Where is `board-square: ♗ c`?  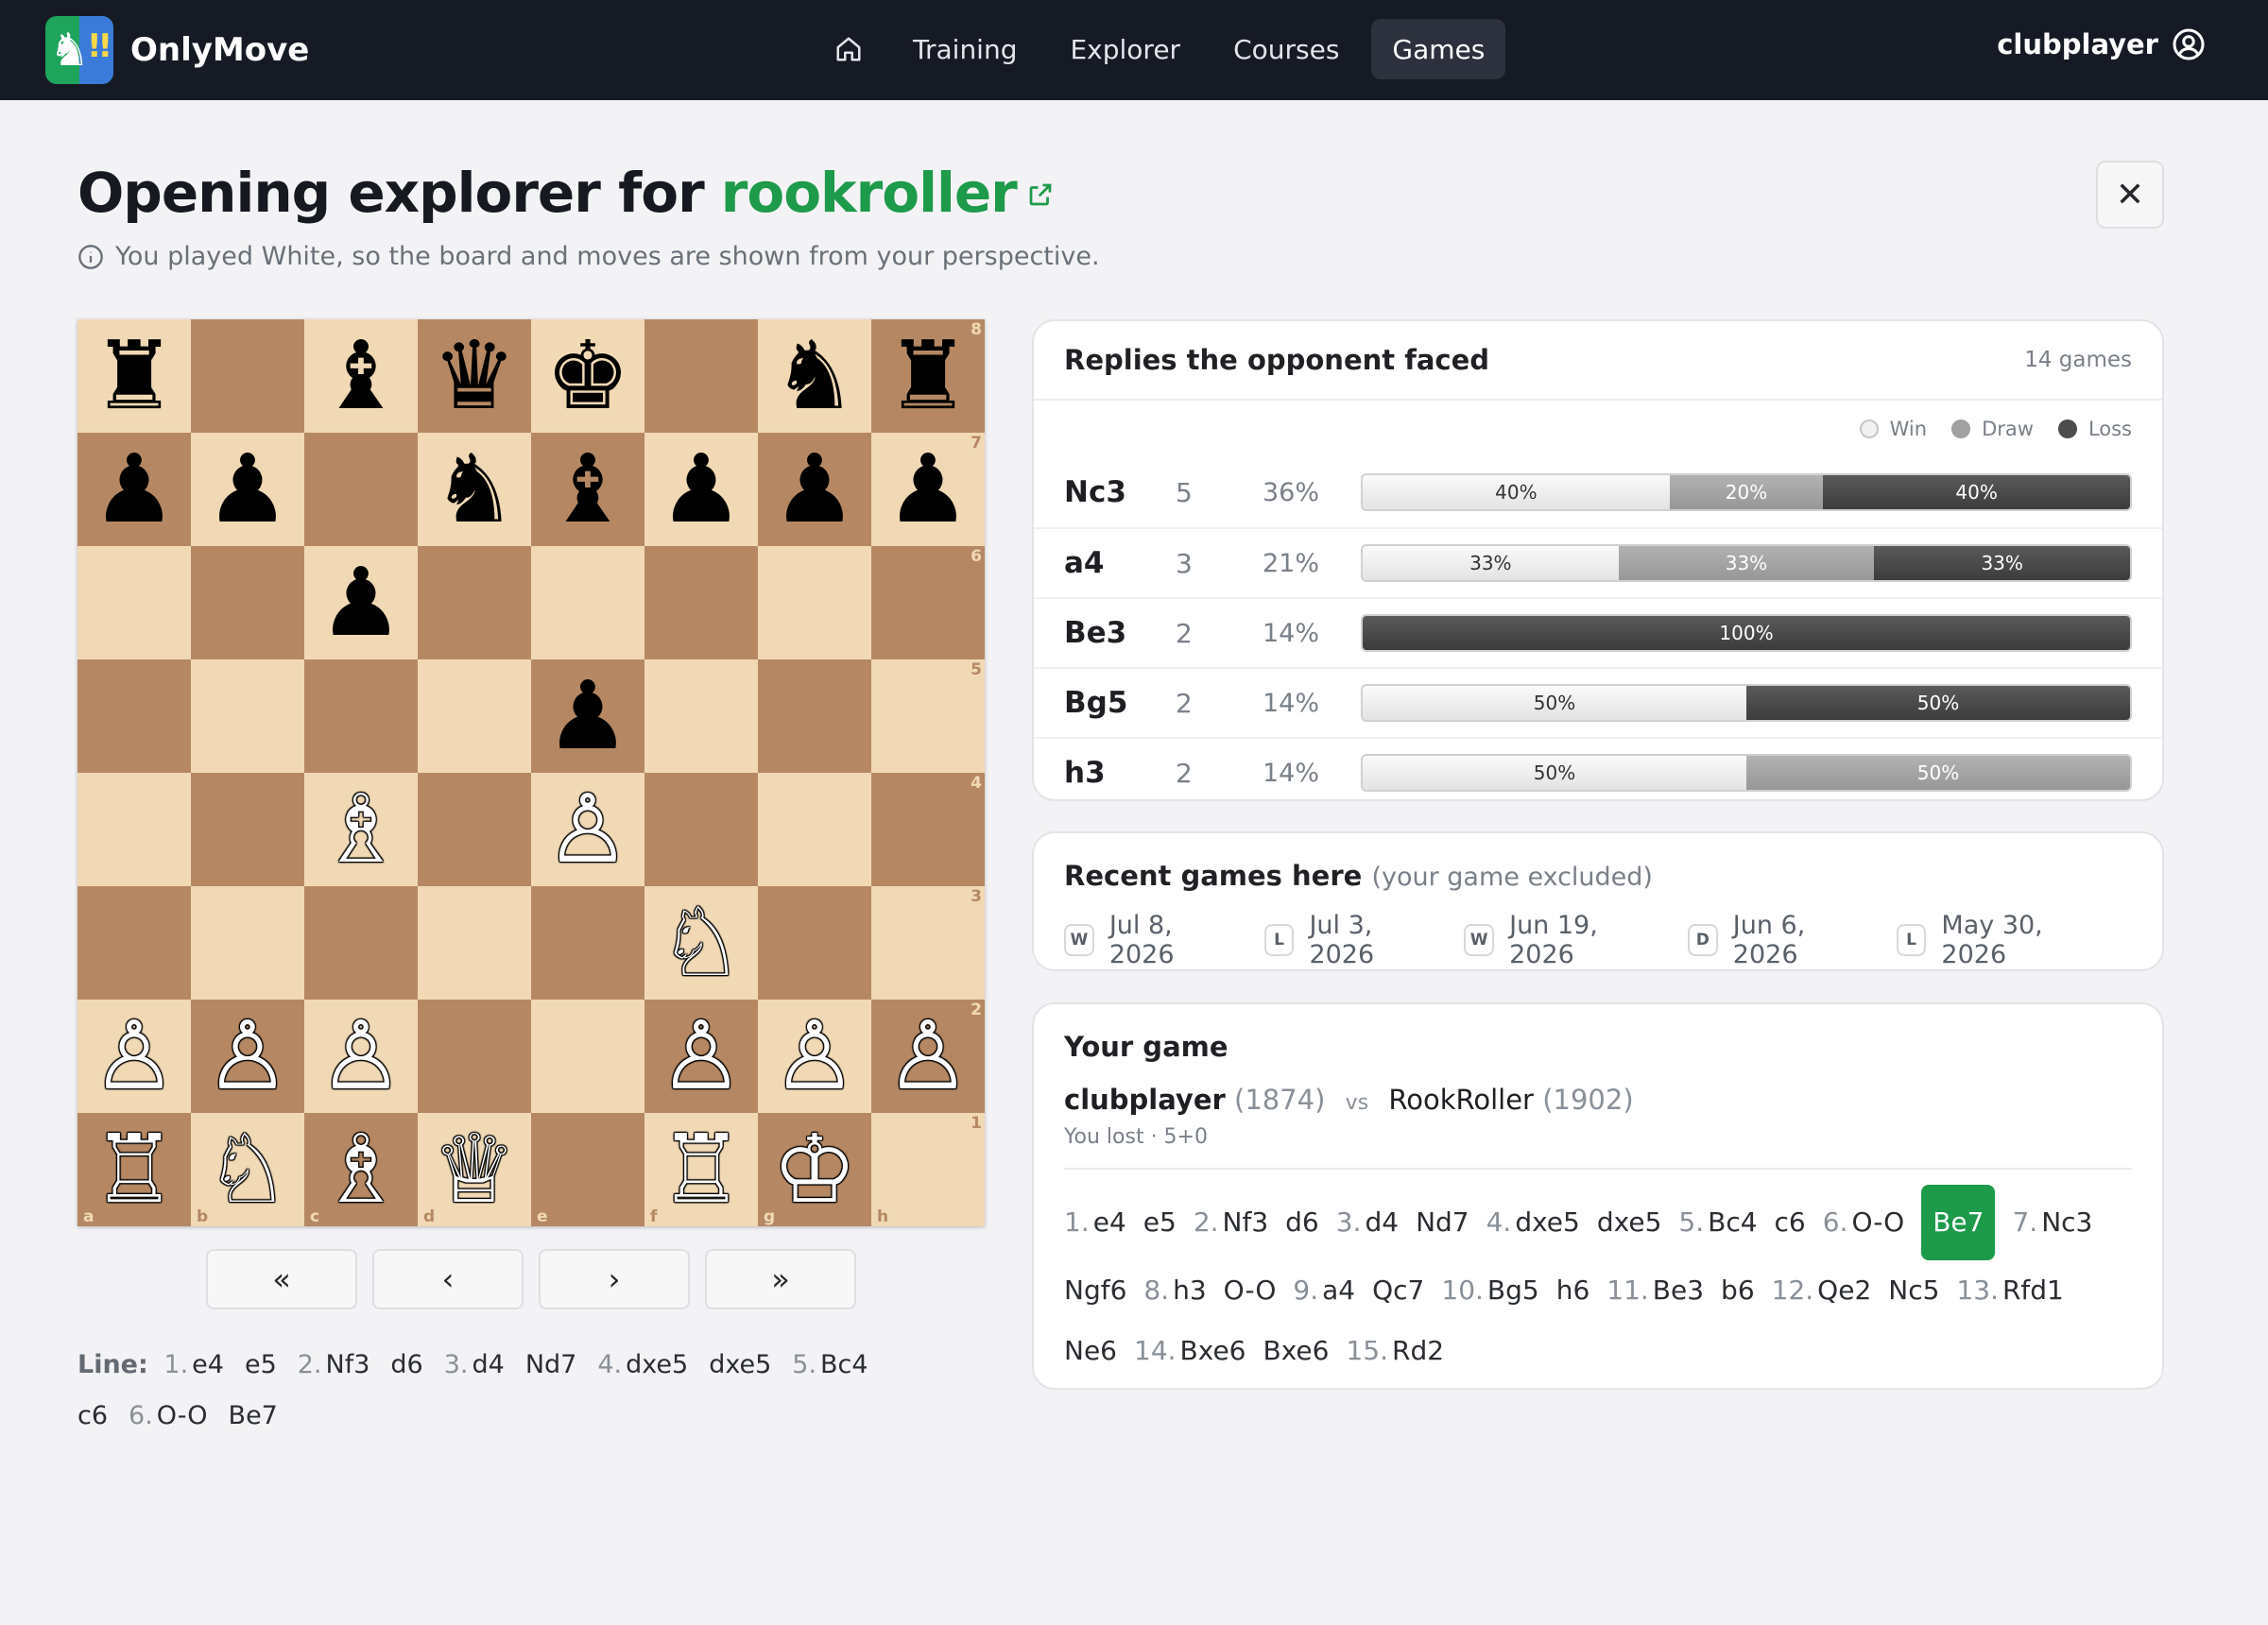 board-square: ♗ c is located at coordinates (361, 1170).